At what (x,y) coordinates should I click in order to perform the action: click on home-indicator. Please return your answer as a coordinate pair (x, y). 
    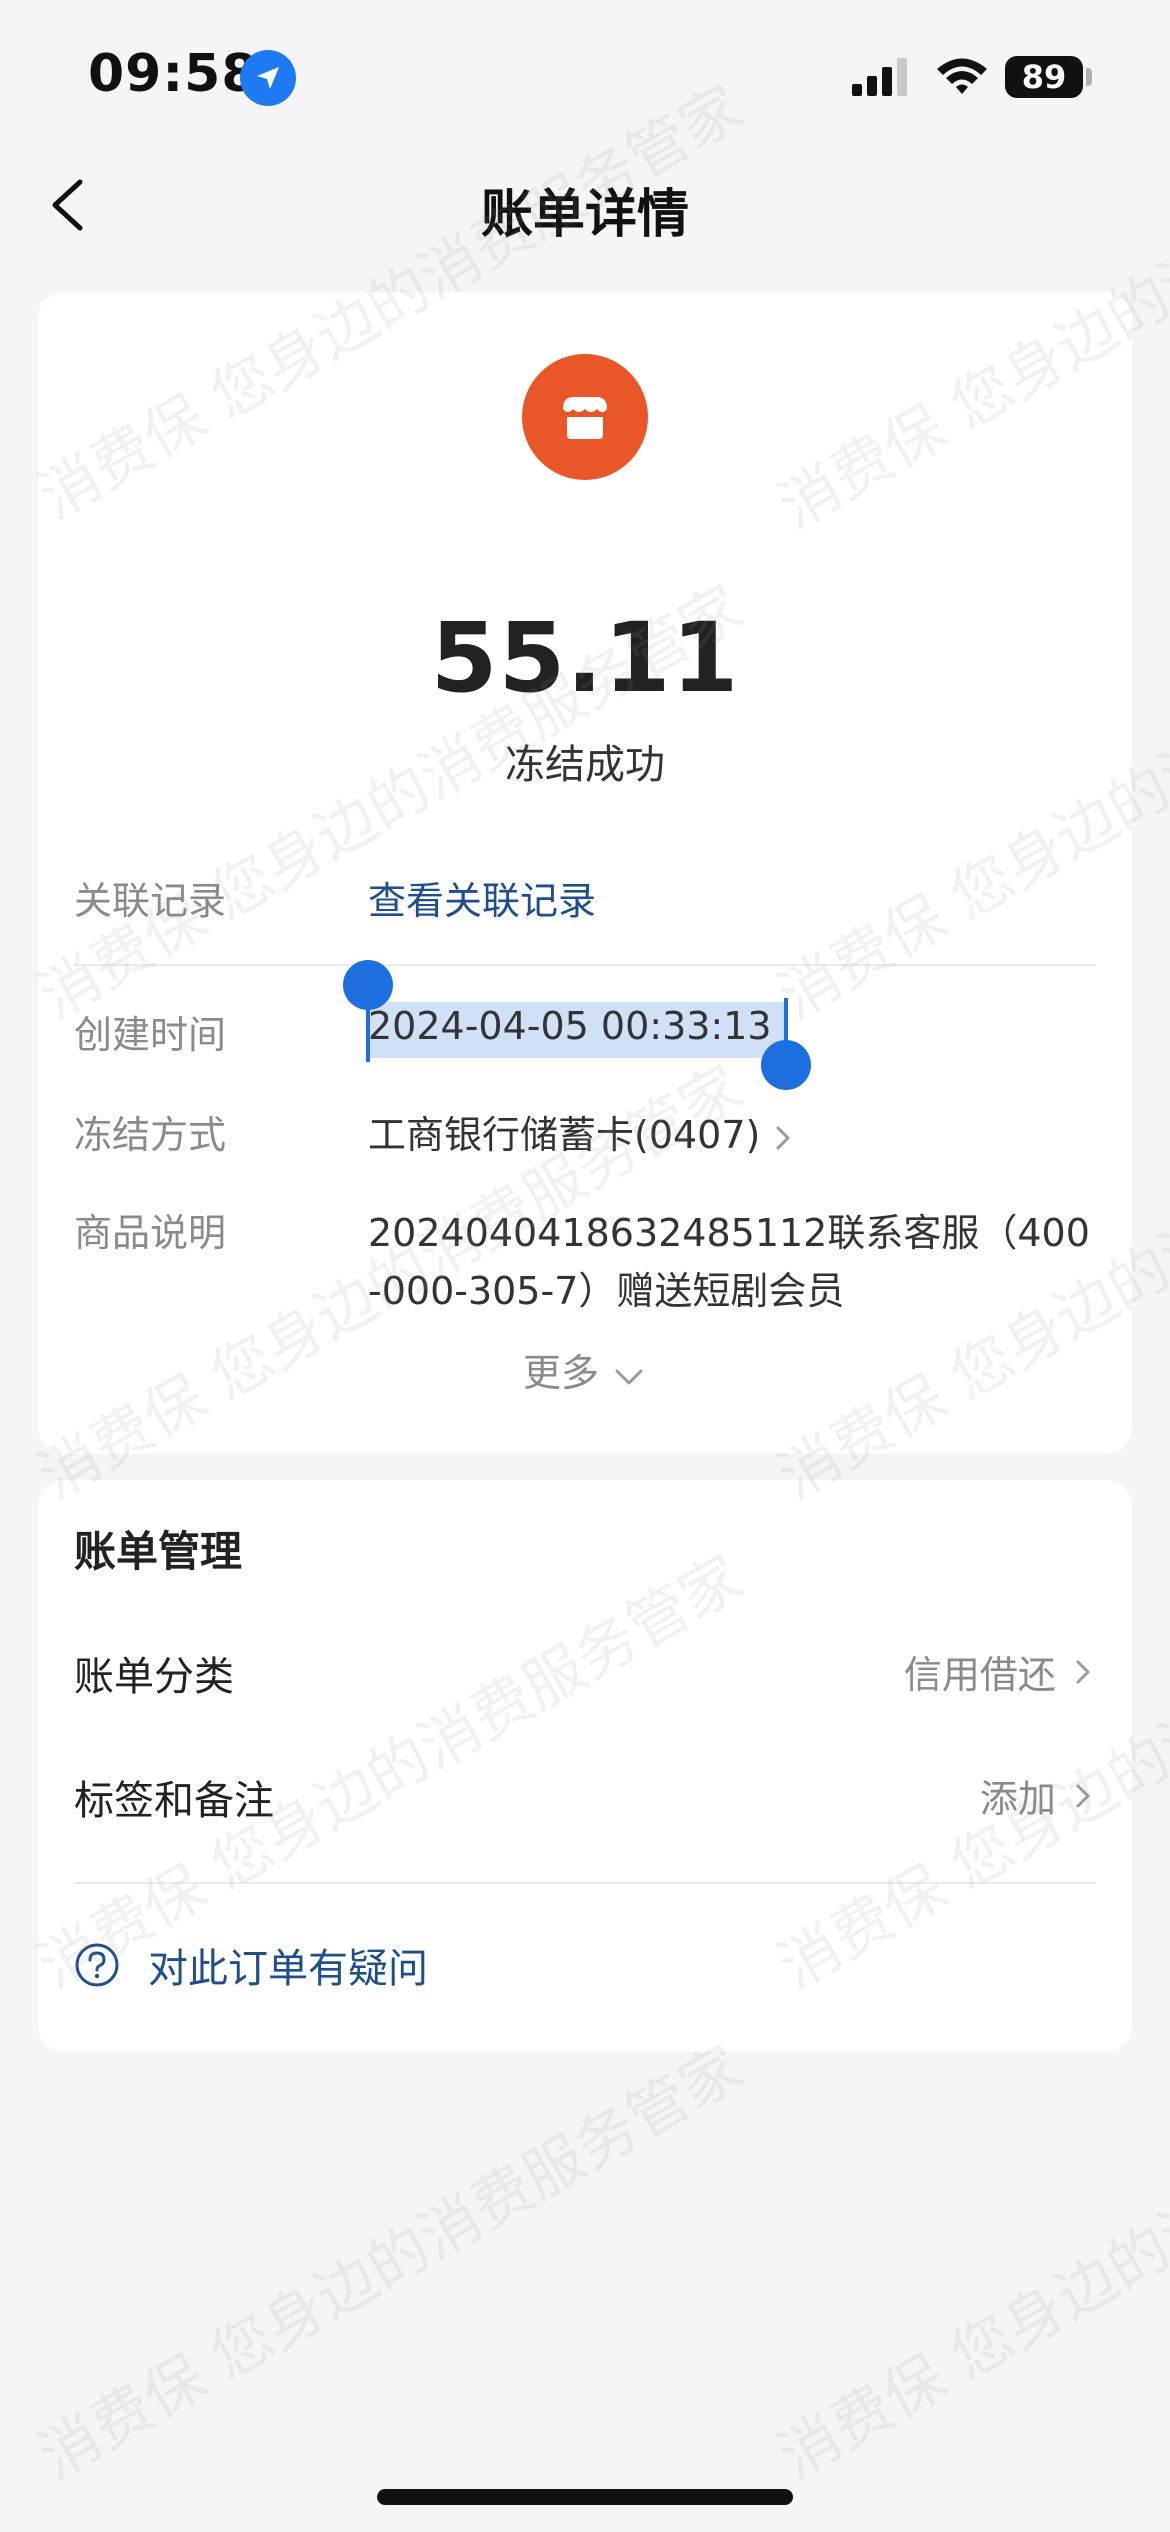
    Looking at the image, I should click on (585, 2497).